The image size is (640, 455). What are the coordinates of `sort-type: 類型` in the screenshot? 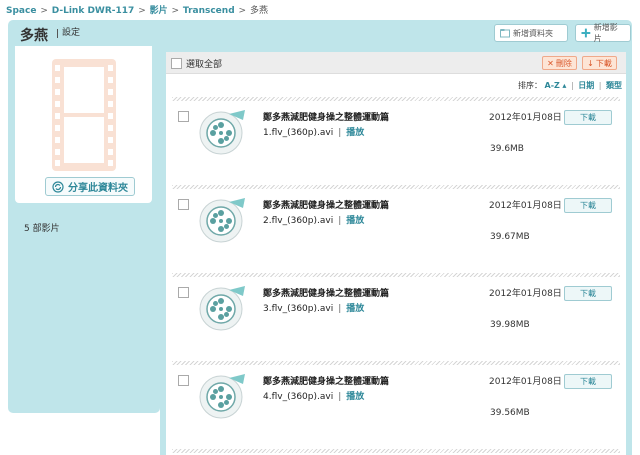 It's located at (614, 85).